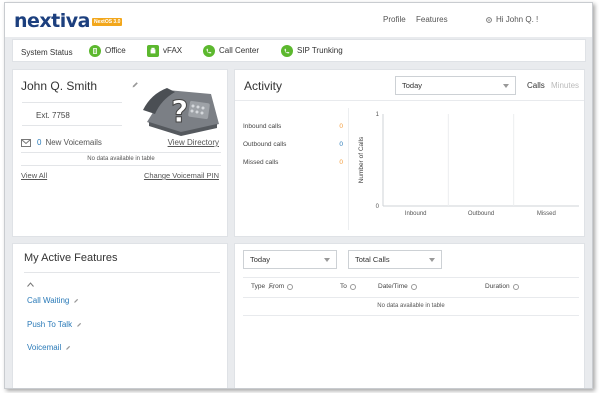 The image size is (599, 393). Describe the element at coordinates (258, 286) in the screenshot. I see `column-type-label: Type` at that location.